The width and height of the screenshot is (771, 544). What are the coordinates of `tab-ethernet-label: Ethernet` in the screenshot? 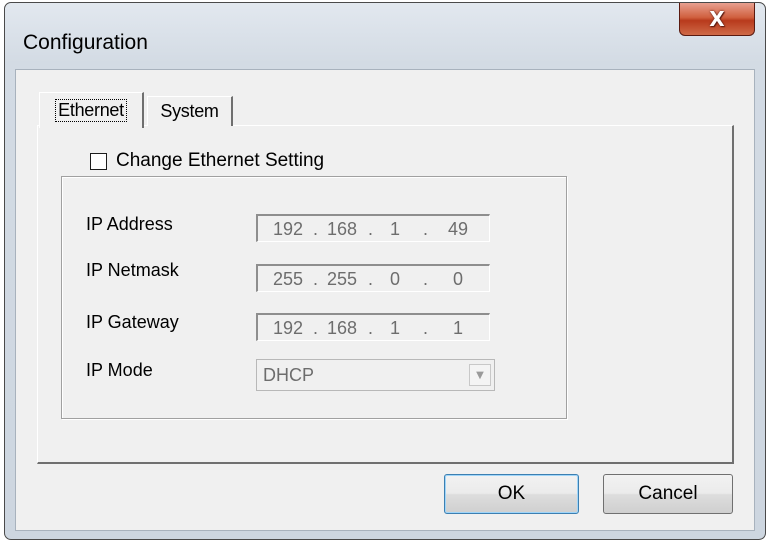 It's located at (91, 110).